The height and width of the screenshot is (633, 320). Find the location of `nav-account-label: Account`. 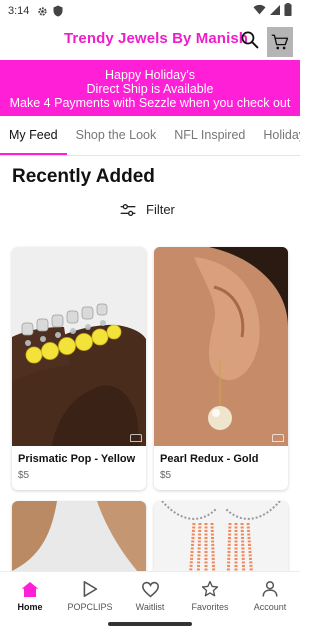

nav-account-label: Account is located at coordinates (270, 607).